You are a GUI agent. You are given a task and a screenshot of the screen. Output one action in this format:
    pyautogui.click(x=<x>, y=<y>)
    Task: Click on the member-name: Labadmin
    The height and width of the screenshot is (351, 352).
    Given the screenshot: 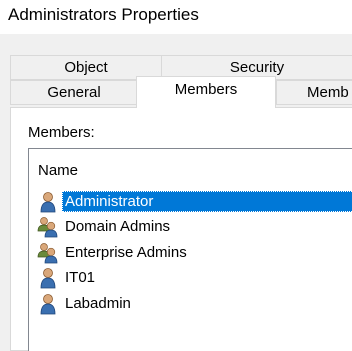 What is the action you would take?
    pyautogui.click(x=98, y=303)
    